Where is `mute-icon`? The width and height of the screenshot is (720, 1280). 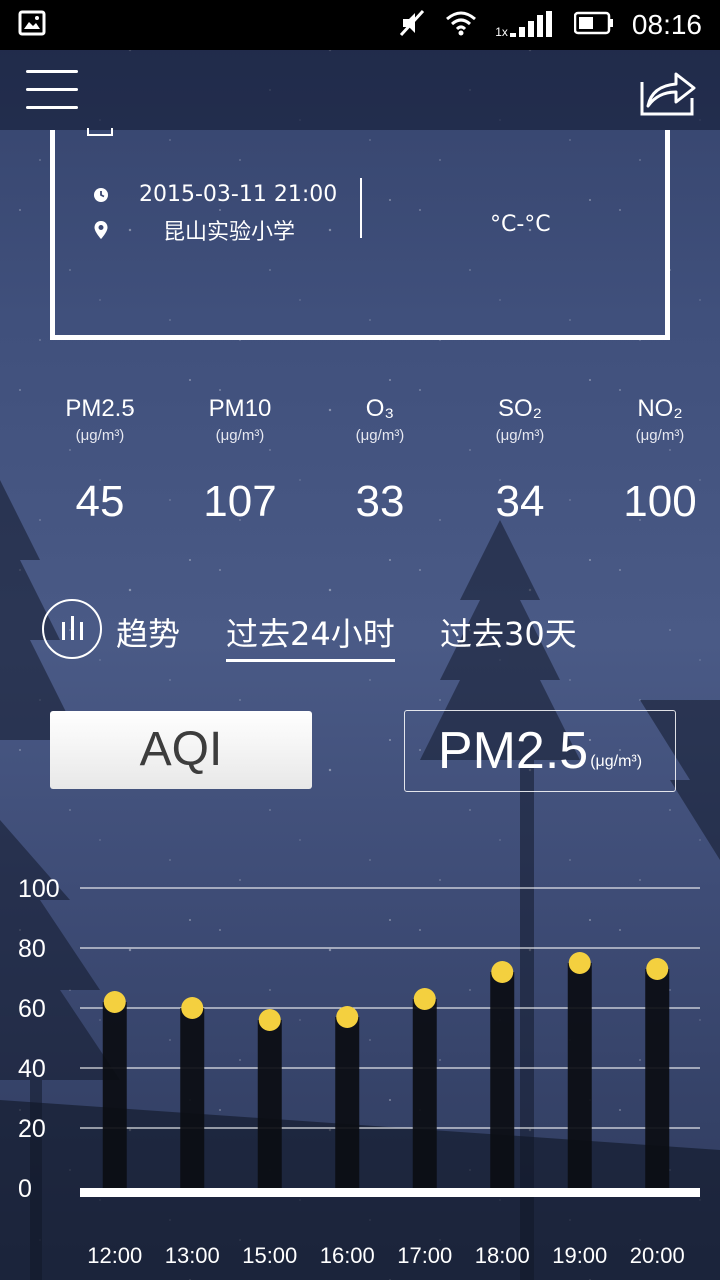 mute-icon is located at coordinates (412, 25).